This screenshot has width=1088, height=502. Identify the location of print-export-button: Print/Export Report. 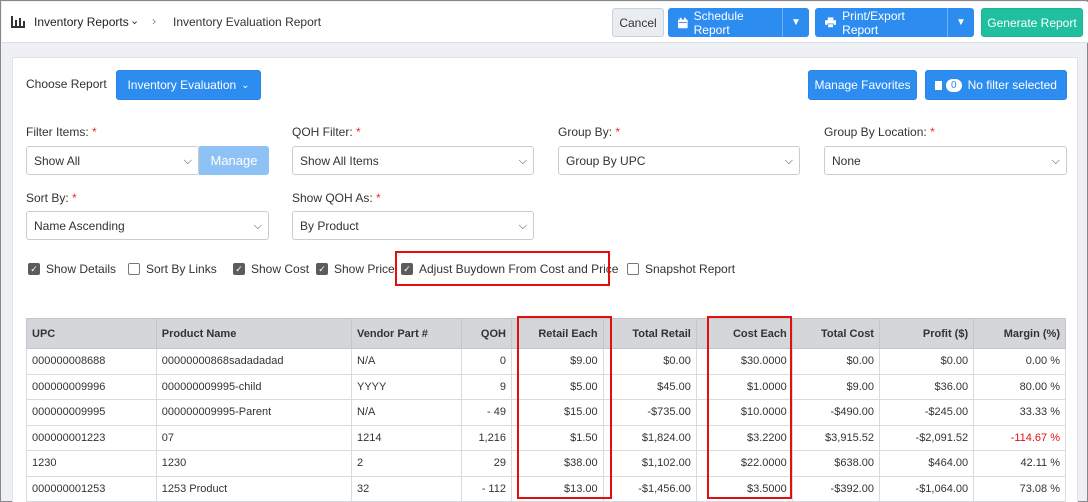
(881, 22).